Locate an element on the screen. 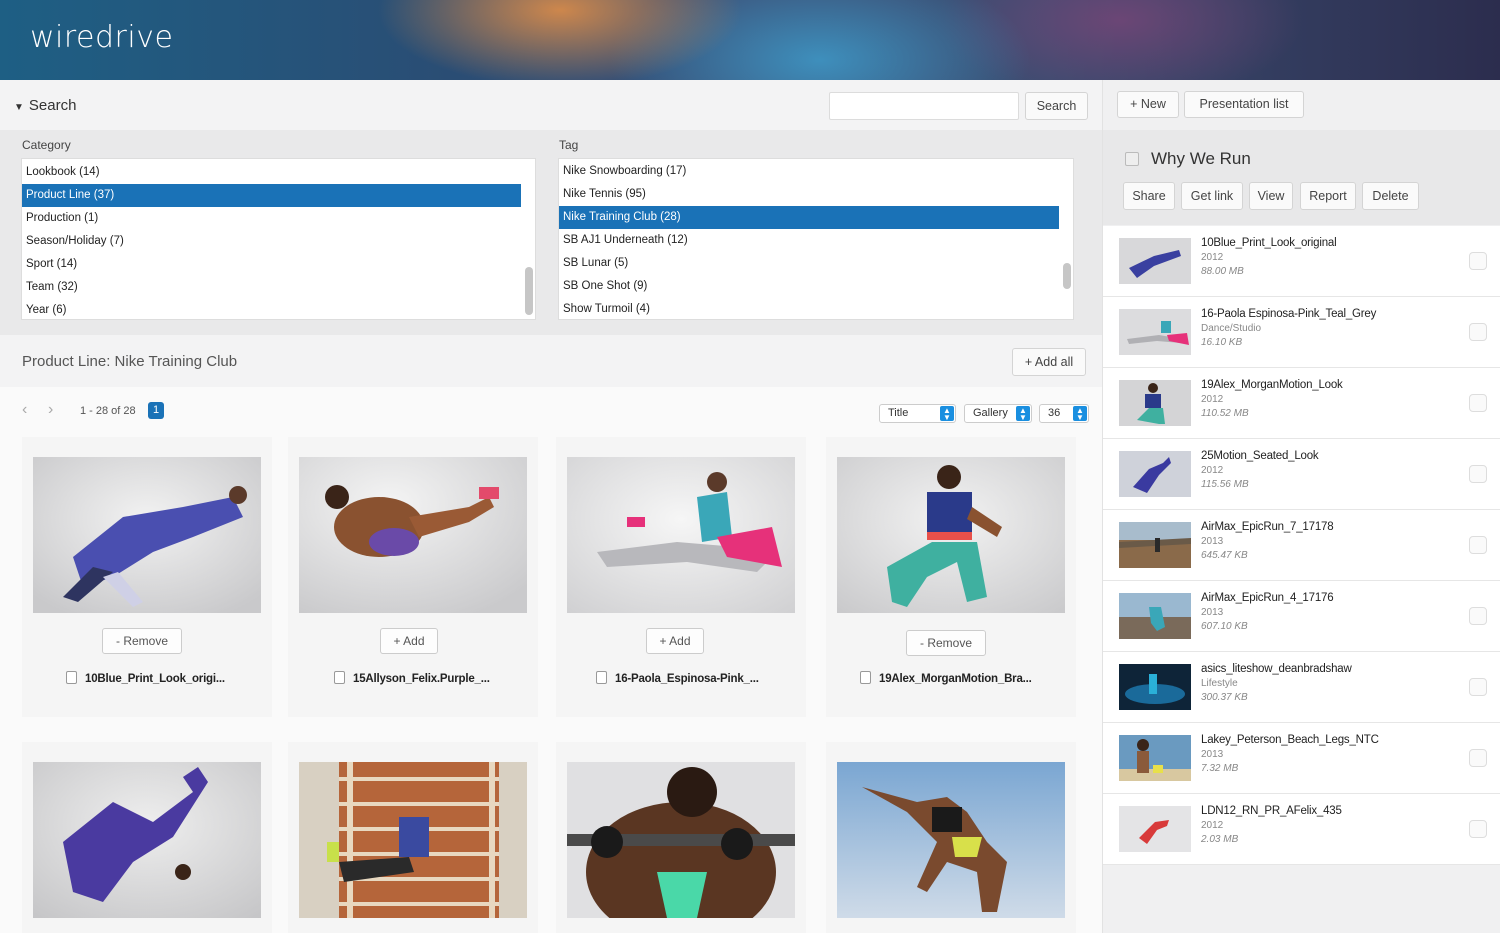  new-presentation-button: + New is located at coordinates (1148, 104).